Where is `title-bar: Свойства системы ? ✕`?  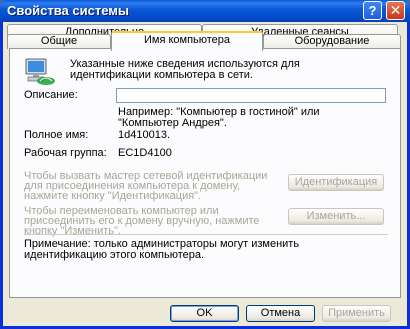
title-bar: Свойства системы ? ✕ is located at coordinates (205, 11).